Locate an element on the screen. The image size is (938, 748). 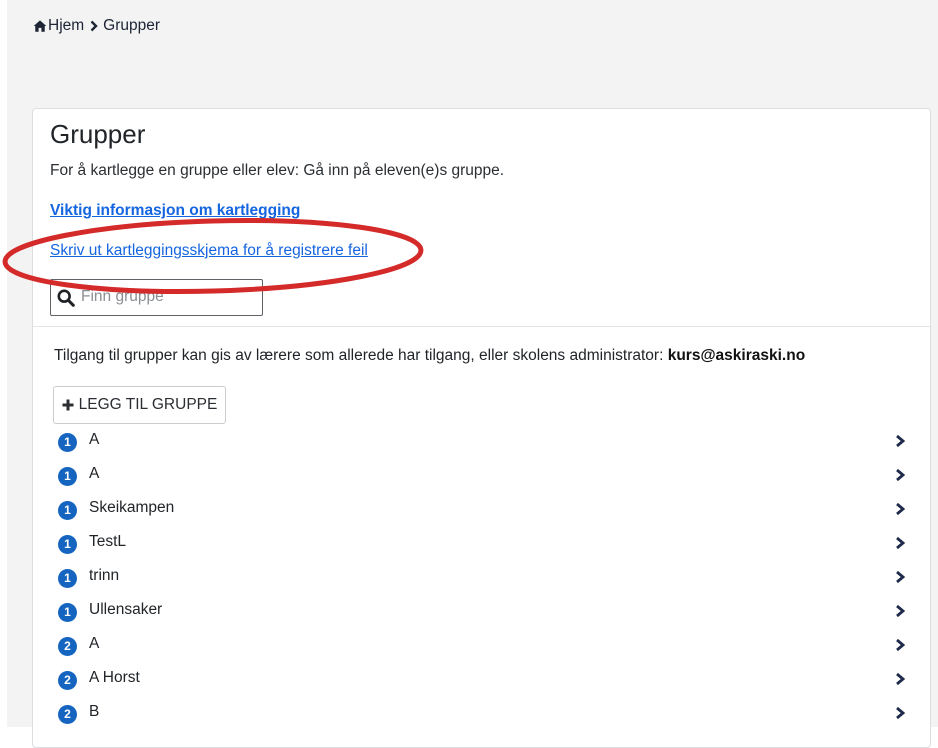
group-name: Skeikampen is located at coordinates (132, 507).